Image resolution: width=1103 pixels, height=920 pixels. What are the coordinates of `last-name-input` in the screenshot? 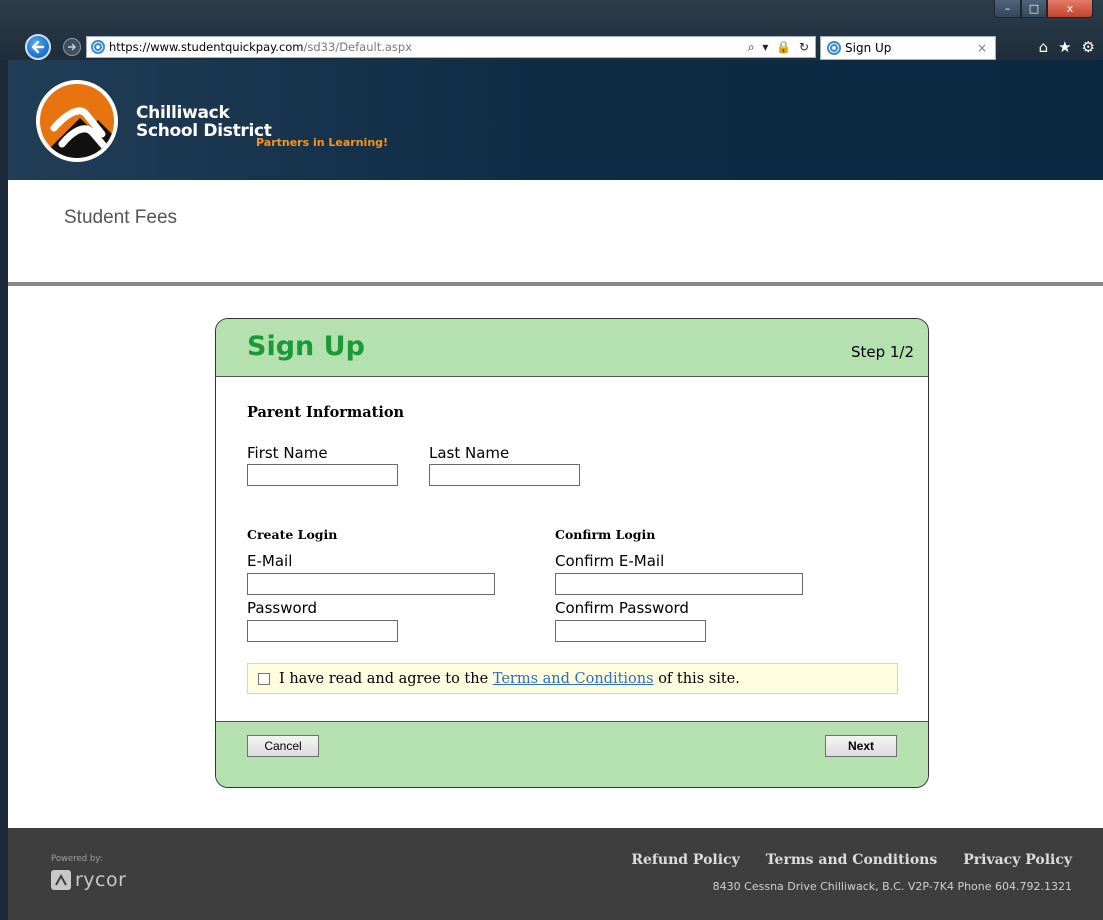 It's located at (504, 475).